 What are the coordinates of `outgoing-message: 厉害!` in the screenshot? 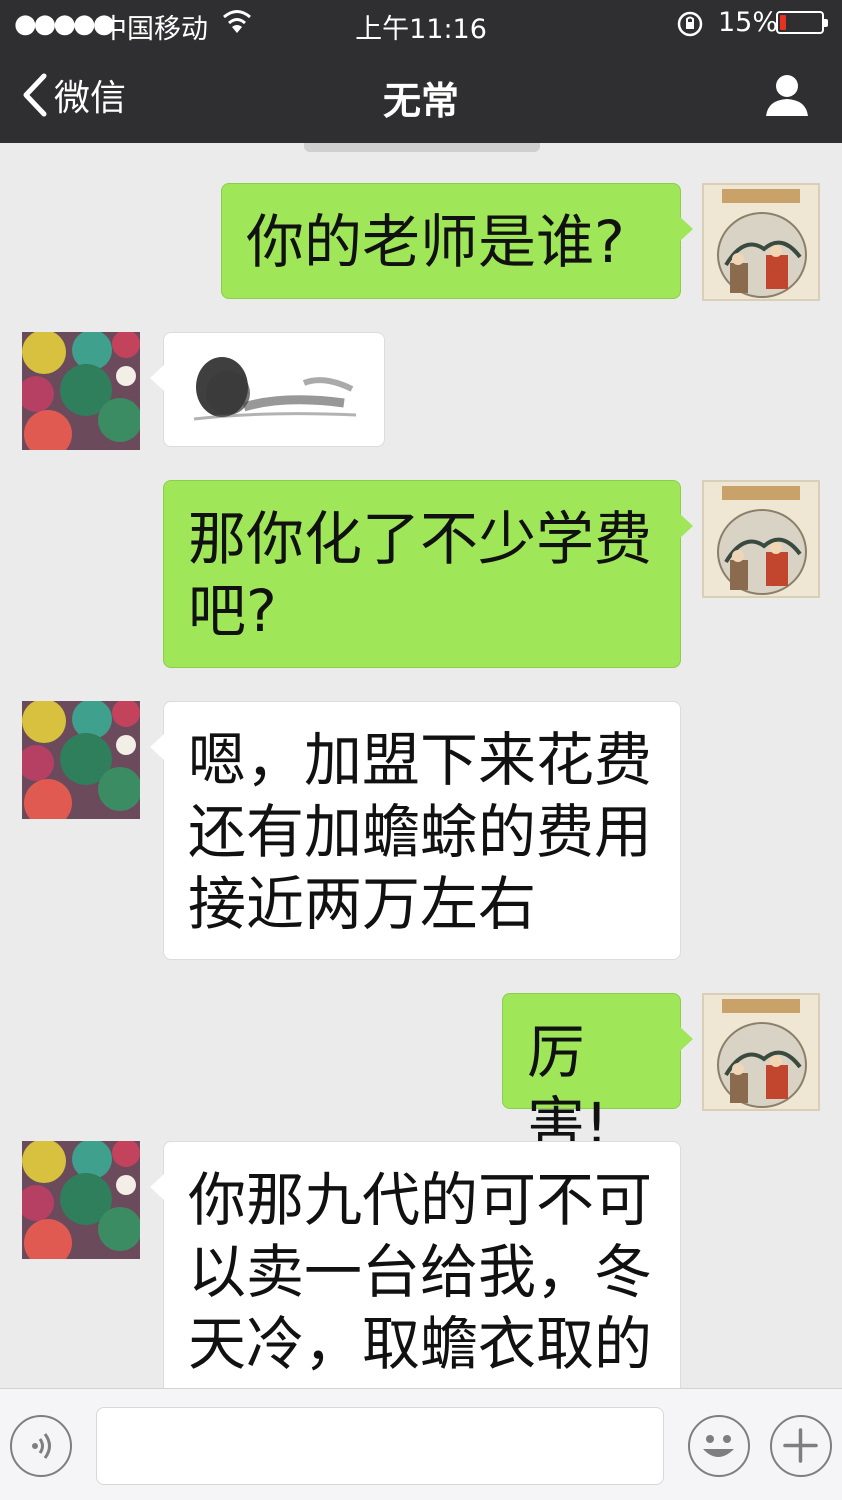 It's located at (597, 1075).